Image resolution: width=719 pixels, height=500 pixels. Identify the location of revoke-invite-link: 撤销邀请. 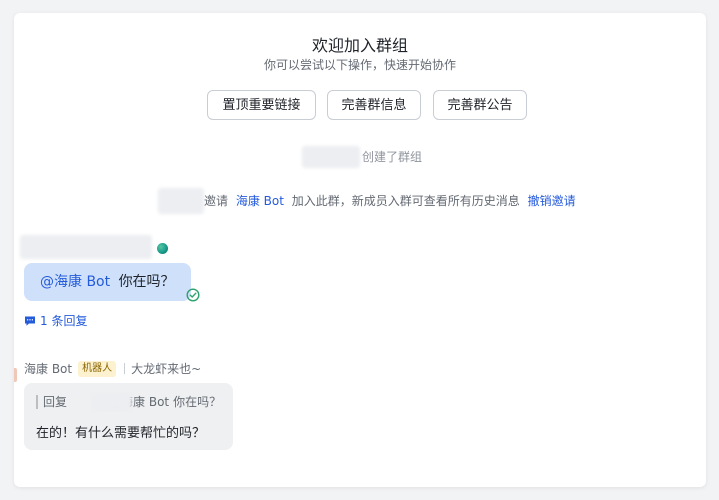
(552, 201).